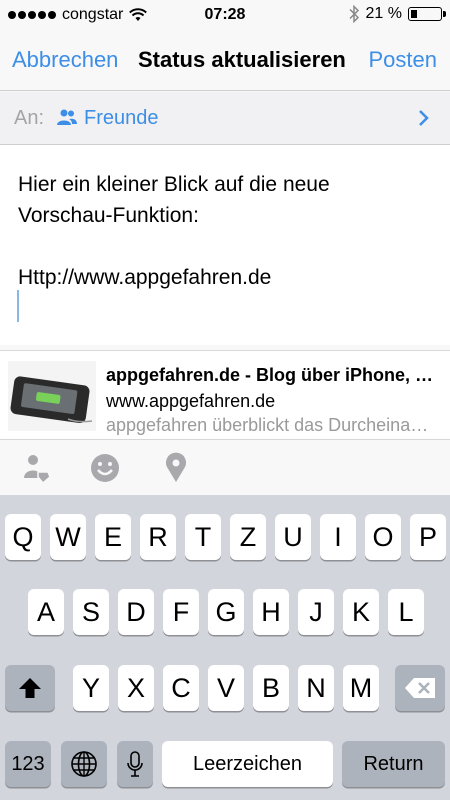 The height and width of the screenshot is (800, 450). Describe the element at coordinates (354, 14) in the screenshot. I see `bluetooth-icon` at that location.